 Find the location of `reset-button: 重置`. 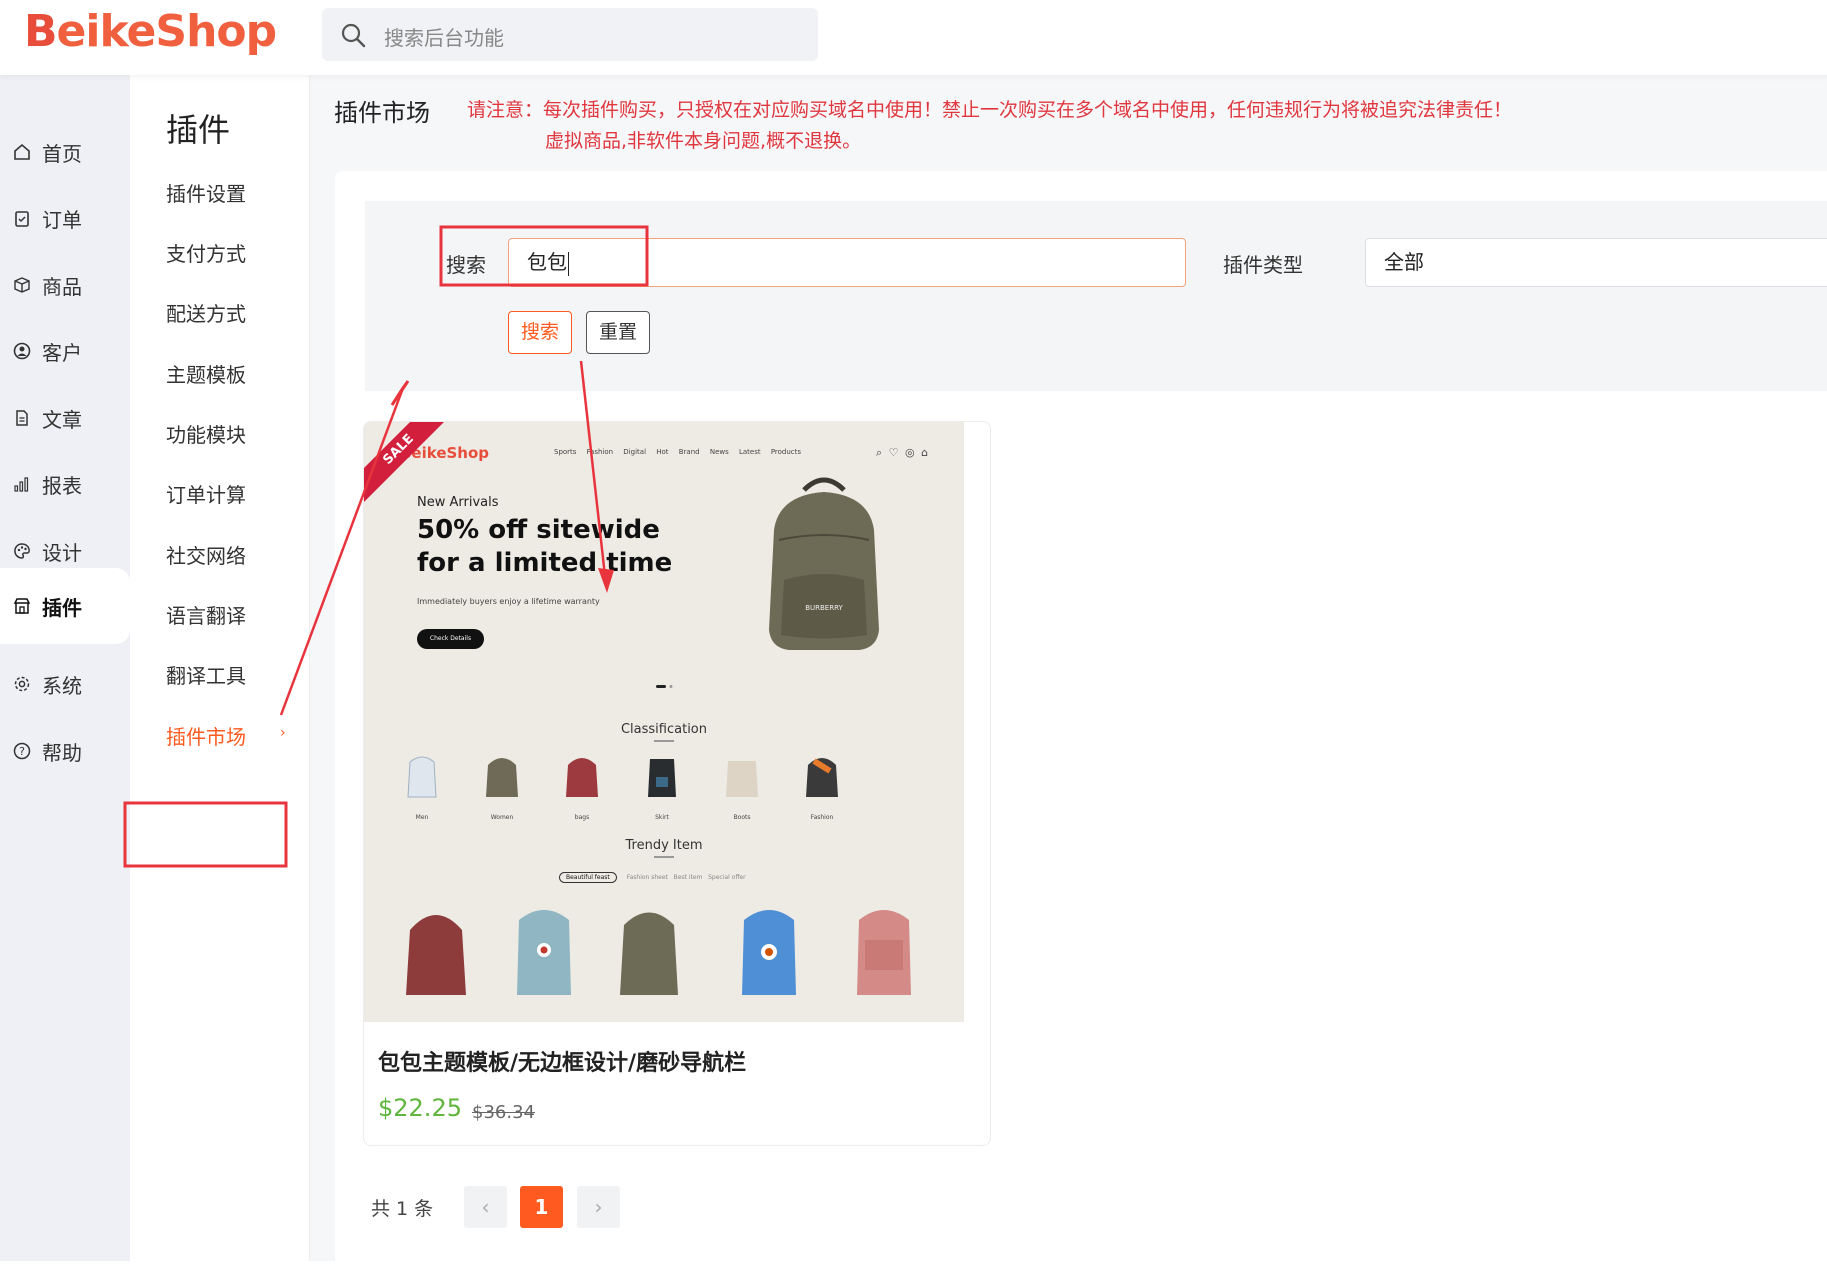

reset-button: 重置 is located at coordinates (618, 332).